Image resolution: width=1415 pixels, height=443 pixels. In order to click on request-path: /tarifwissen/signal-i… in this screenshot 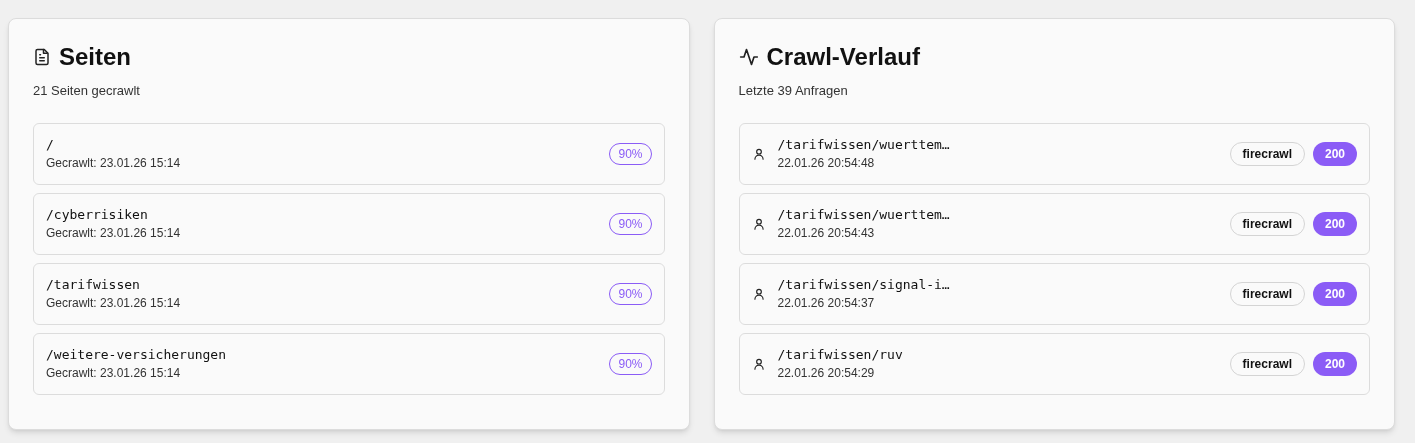, I will do `click(863, 284)`.